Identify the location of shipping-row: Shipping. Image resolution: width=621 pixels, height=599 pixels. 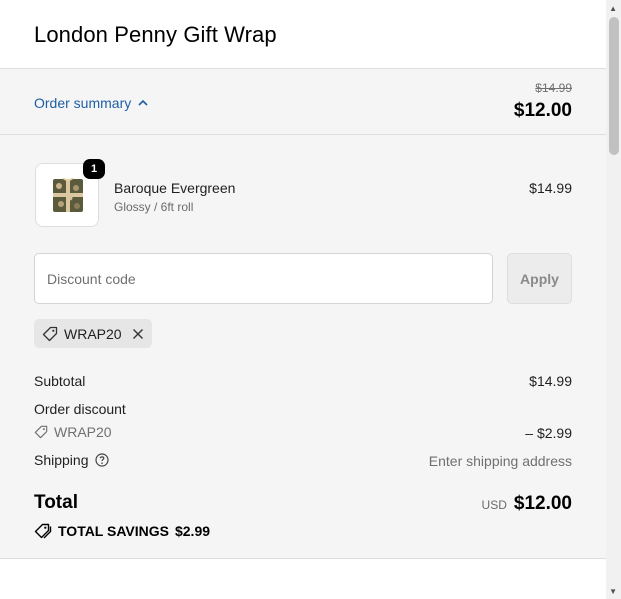
(71, 460).